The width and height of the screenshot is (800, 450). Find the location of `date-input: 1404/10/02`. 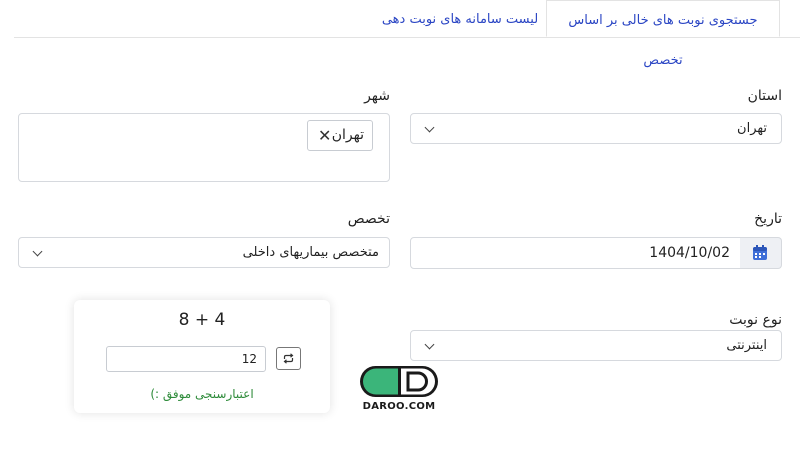

date-input: 1404/10/02 is located at coordinates (575, 253).